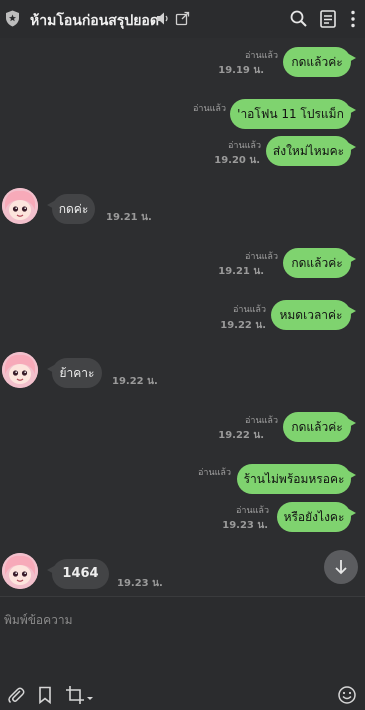 This screenshot has width=365, height=710. I want to click on message-time: 19.20 น., so click(237, 160).